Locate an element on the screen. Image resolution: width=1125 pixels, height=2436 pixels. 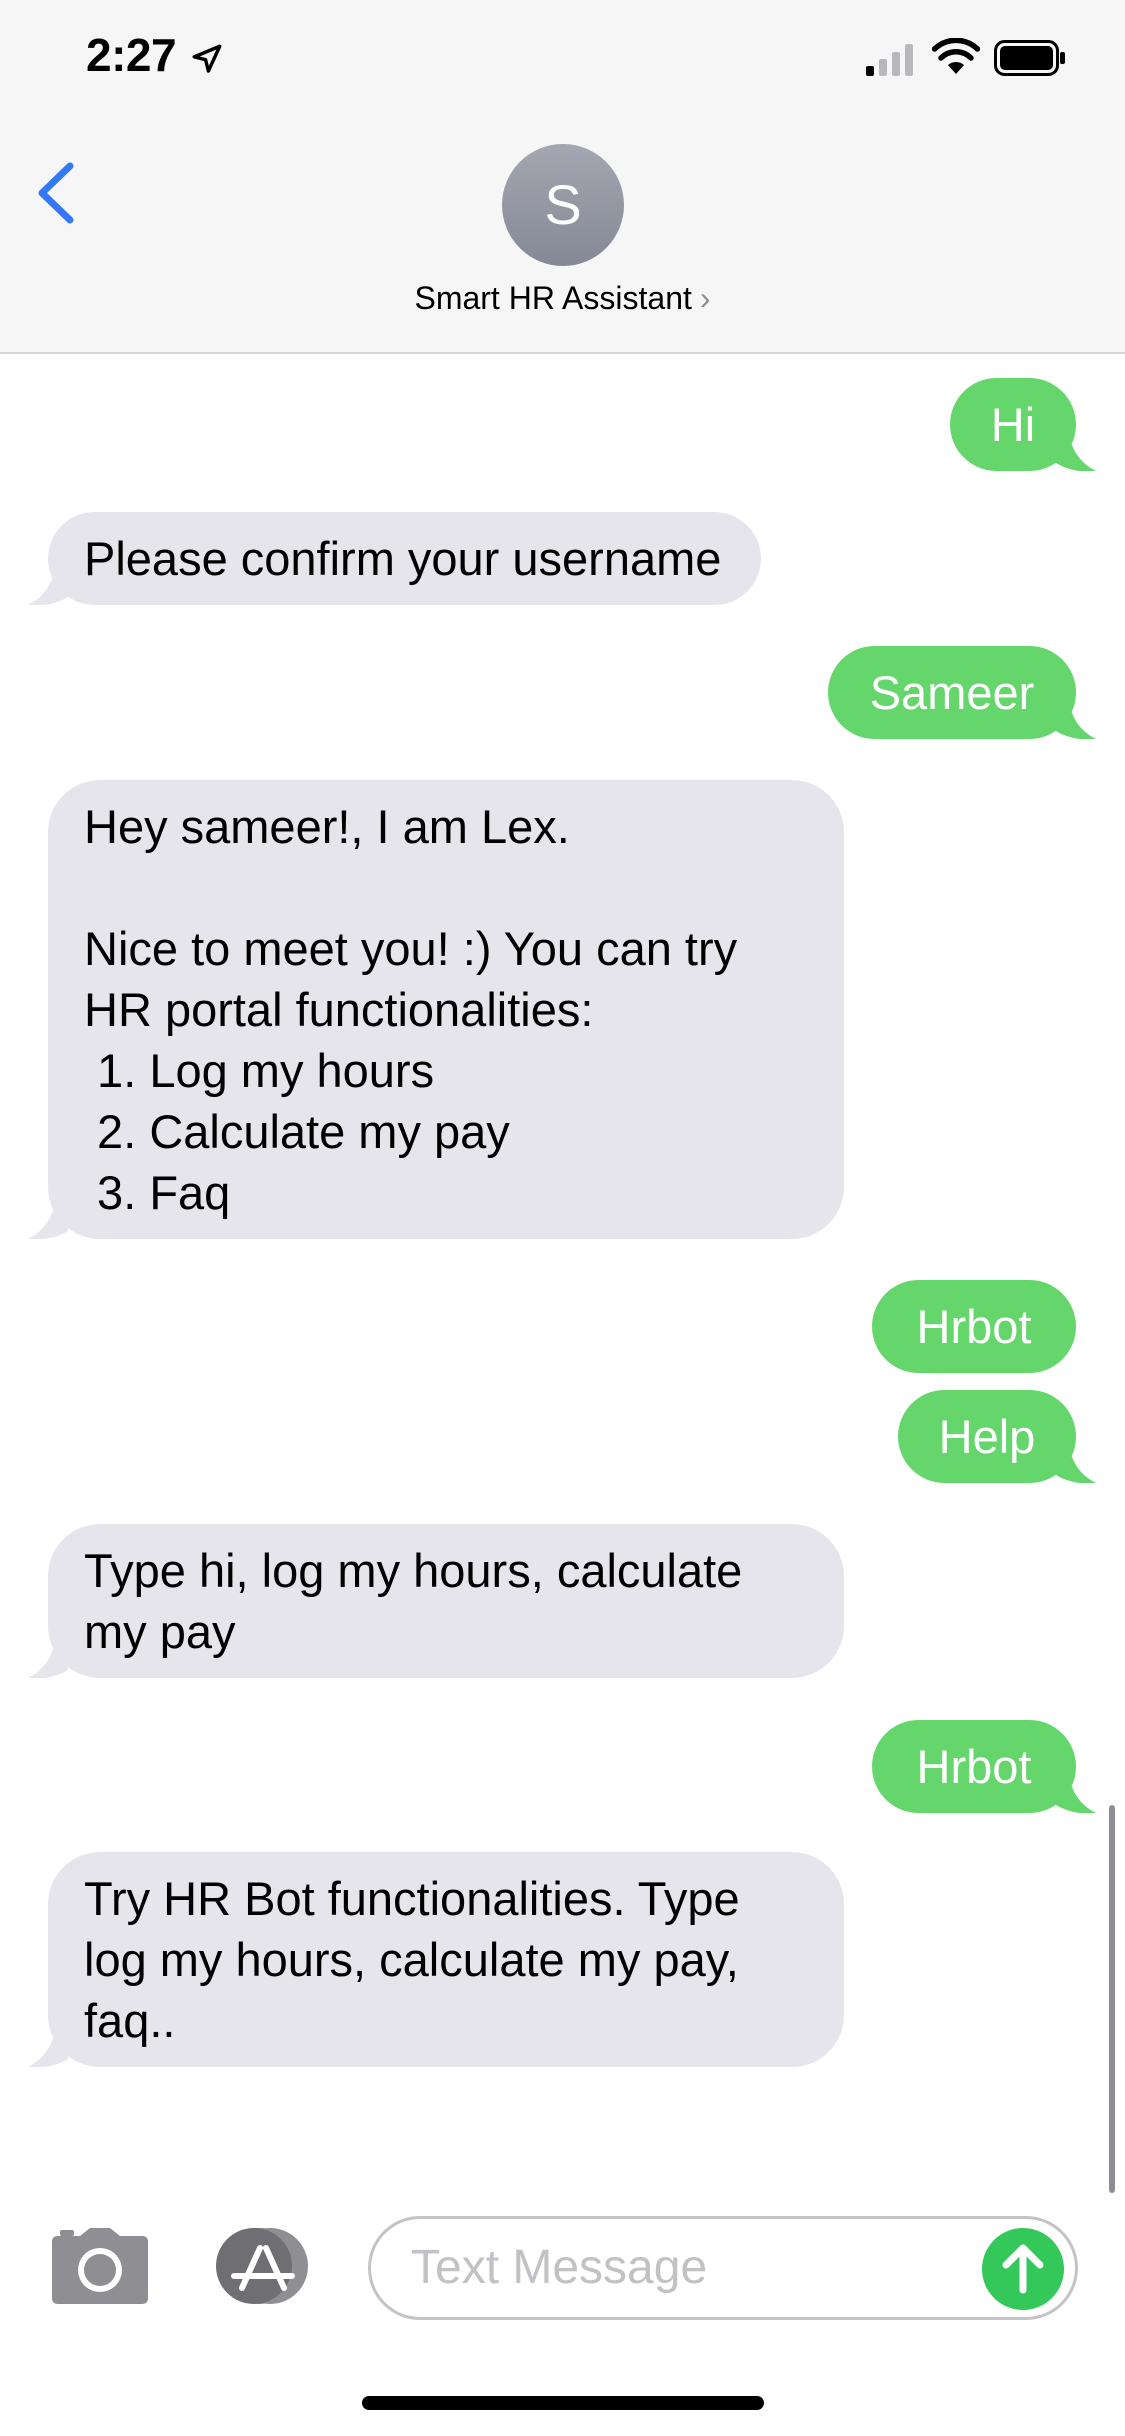
chevron-right-icon: › is located at coordinates (705, 298).